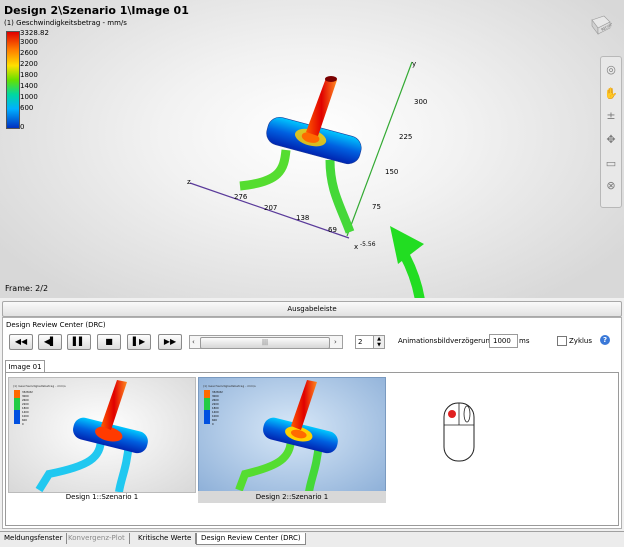 This screenshot has width=624, height=547. I want to click on step-back-button: ◀▌, so click(50, 342).